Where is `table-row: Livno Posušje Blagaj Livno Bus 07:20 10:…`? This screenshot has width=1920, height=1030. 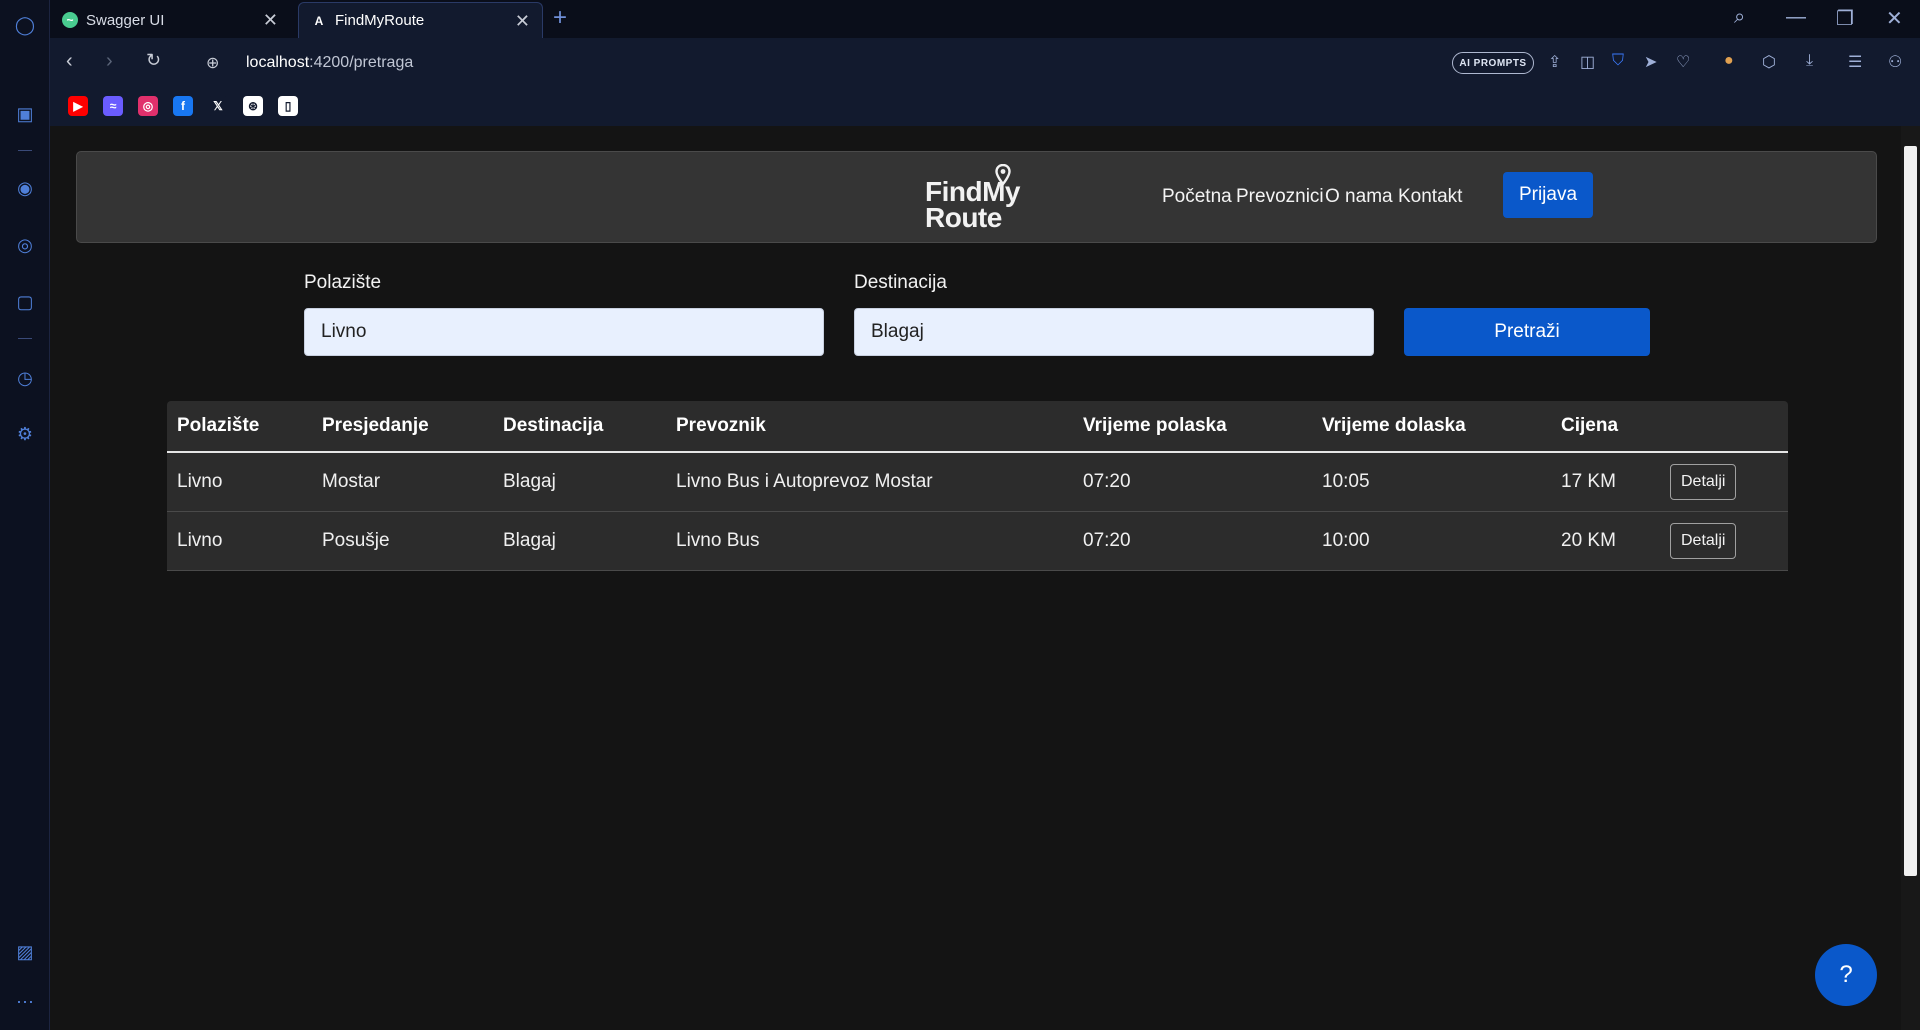 table-row: Livno Posušje Blagaj Livno Bus 07:20 10:… is located at coordinates (977, 541).